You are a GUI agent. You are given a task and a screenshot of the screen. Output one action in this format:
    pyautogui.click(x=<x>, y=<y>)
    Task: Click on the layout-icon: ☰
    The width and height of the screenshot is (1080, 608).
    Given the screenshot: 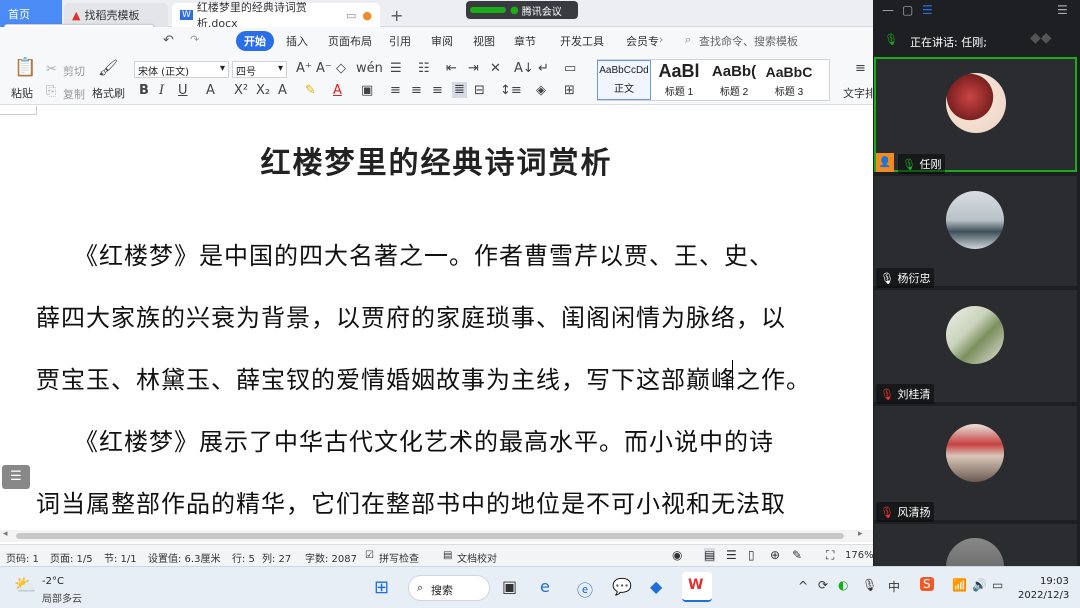 What is the action you would take?
    pyautogui.click(x=927, y=10)
    